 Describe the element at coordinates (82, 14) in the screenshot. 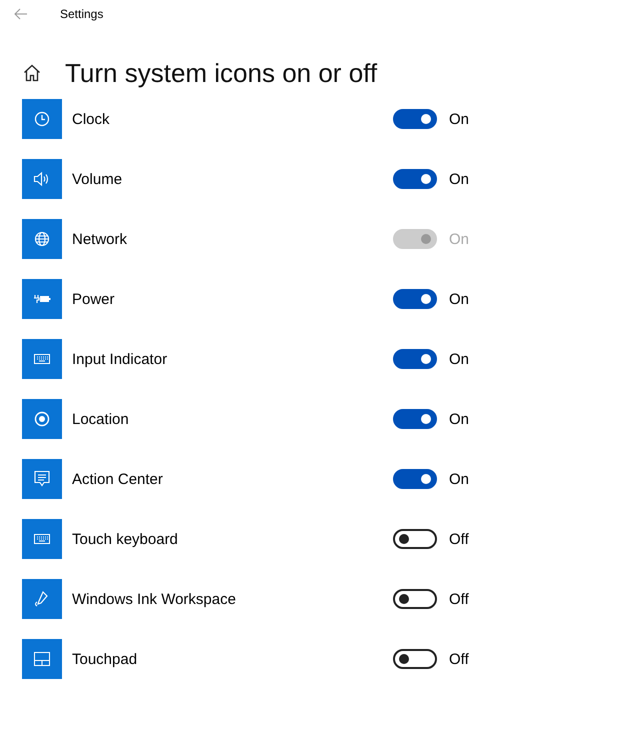

I see `window-title: Settings` at that location.